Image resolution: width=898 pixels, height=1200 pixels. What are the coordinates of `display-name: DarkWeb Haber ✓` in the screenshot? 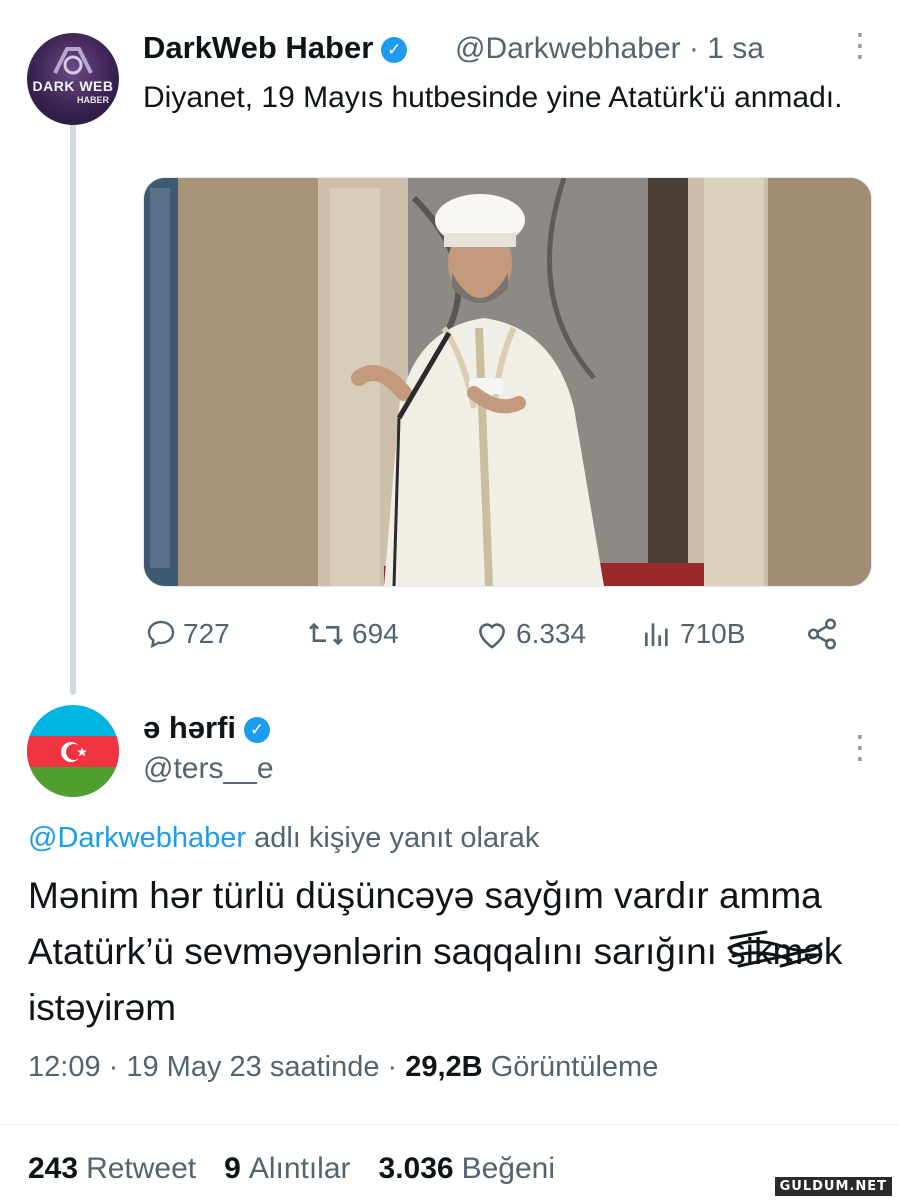 It's located at (275, 48).